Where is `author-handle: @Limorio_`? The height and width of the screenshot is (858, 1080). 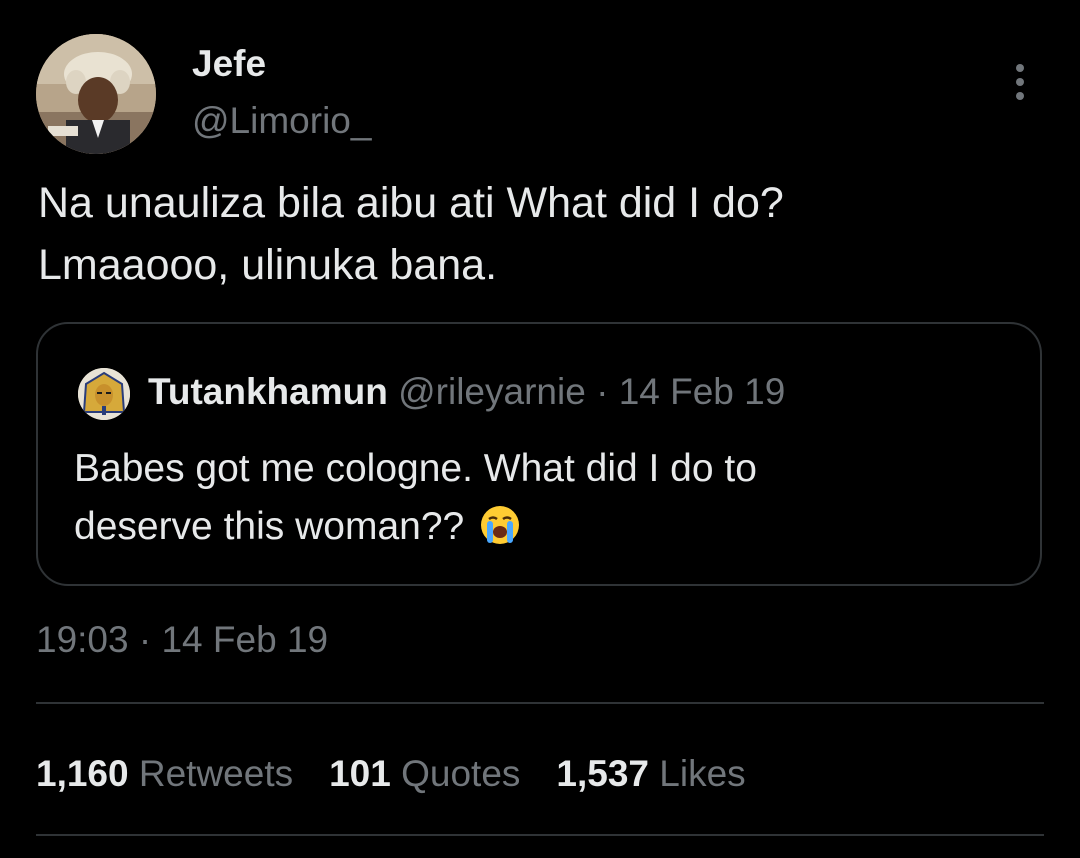
author-handle: @Limorio_ is located at coordinates (281, 121).